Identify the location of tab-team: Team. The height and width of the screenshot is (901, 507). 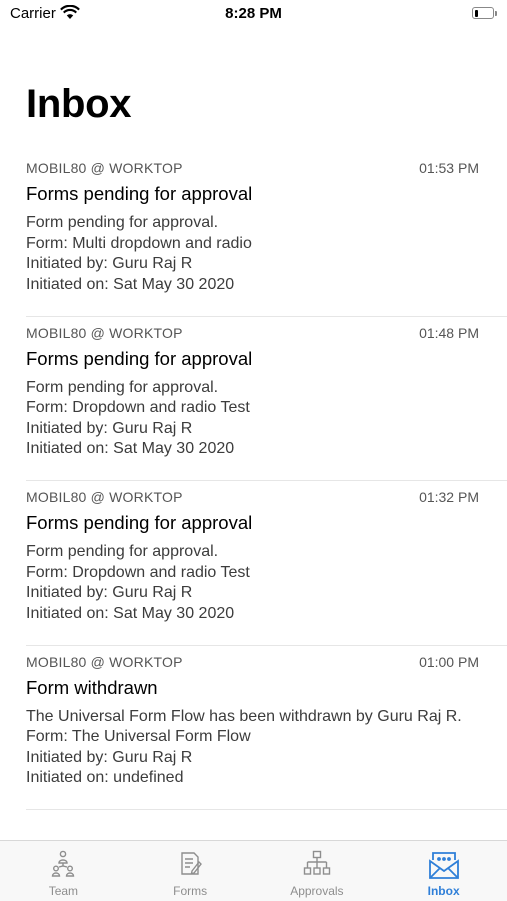
(63, 871).